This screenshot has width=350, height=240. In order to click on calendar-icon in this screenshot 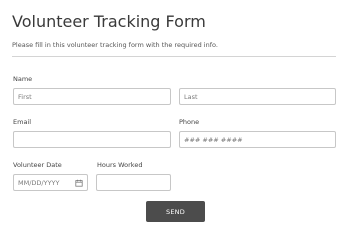, I will do `click(79, 183)`.